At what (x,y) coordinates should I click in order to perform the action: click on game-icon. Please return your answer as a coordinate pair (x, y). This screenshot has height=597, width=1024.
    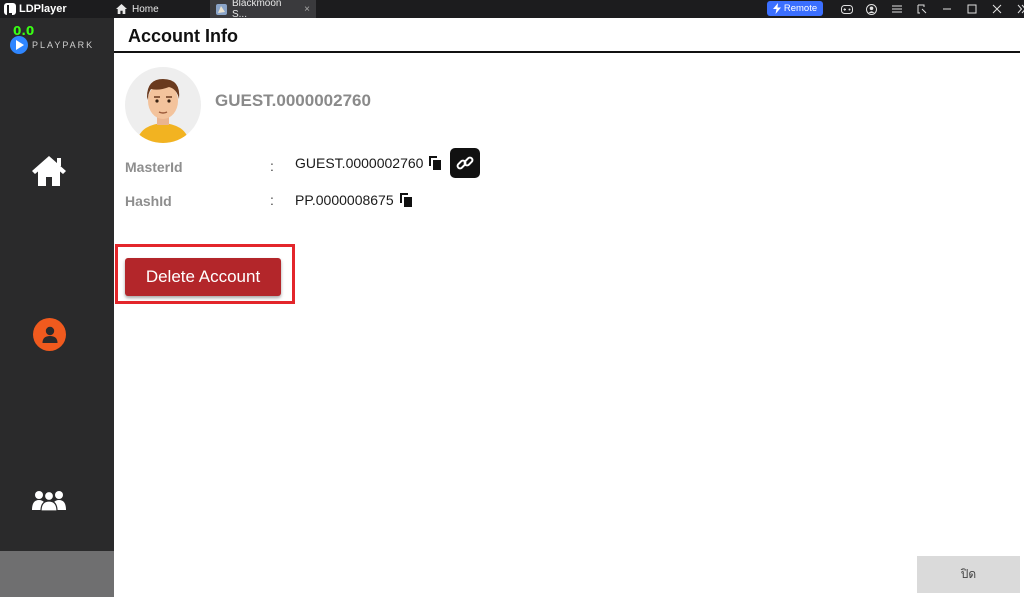
    Looking at the image, I should click on (221, 9).